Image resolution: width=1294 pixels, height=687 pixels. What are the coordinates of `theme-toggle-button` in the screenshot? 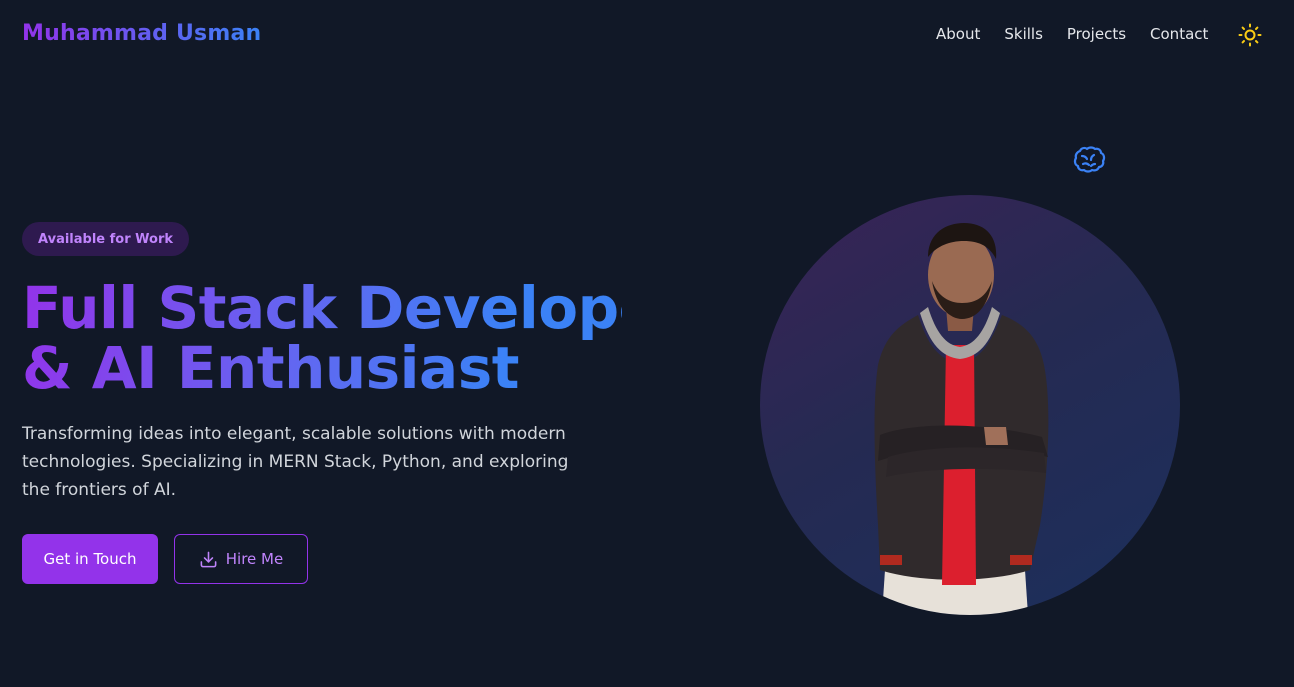 It's located at (1250, 35).